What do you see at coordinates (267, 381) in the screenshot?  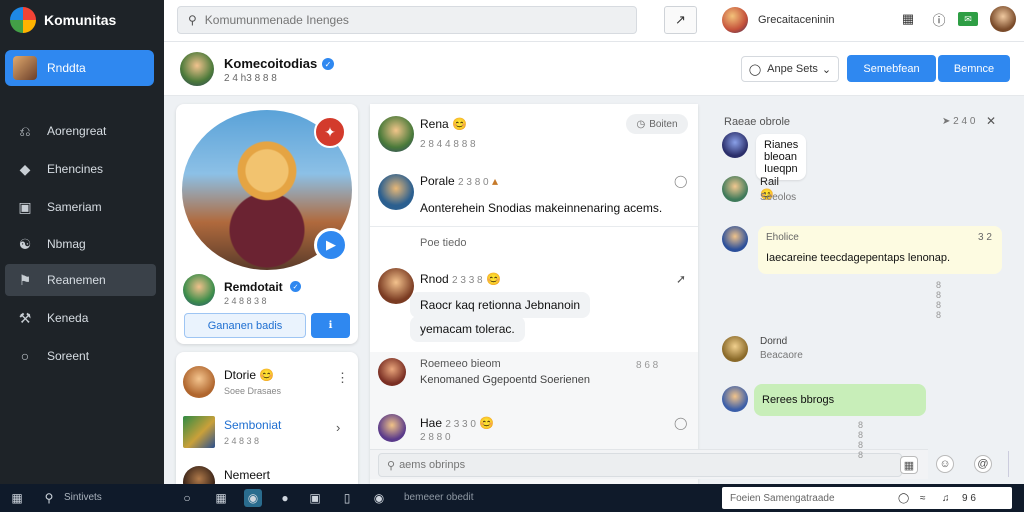 I see `list-item: Dtorie 😊 Soee Drasaes ⋮` at bounding box center [267, 381].